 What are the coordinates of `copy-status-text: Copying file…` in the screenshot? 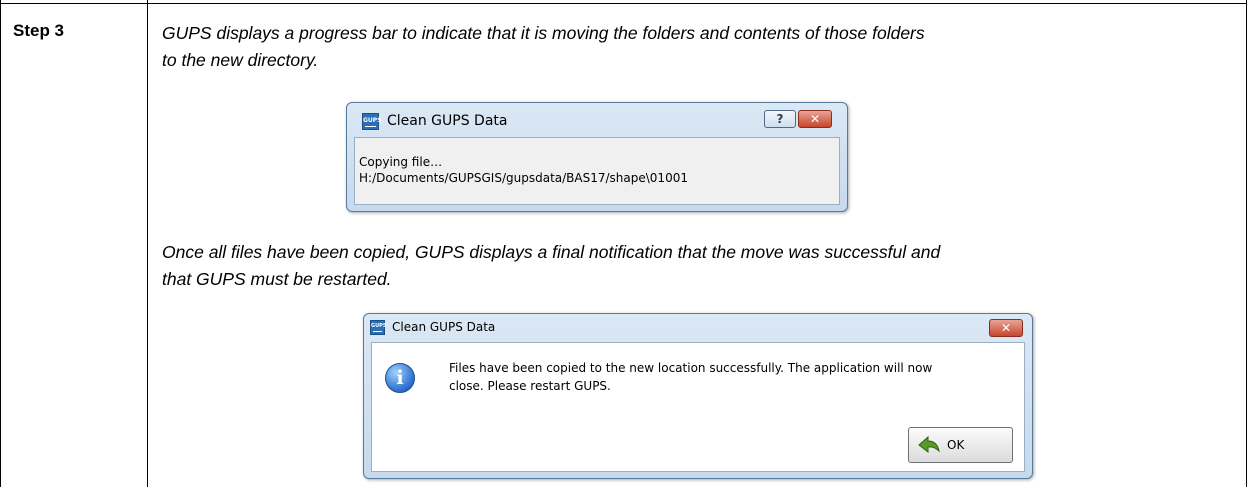 It's located at (401, 162).